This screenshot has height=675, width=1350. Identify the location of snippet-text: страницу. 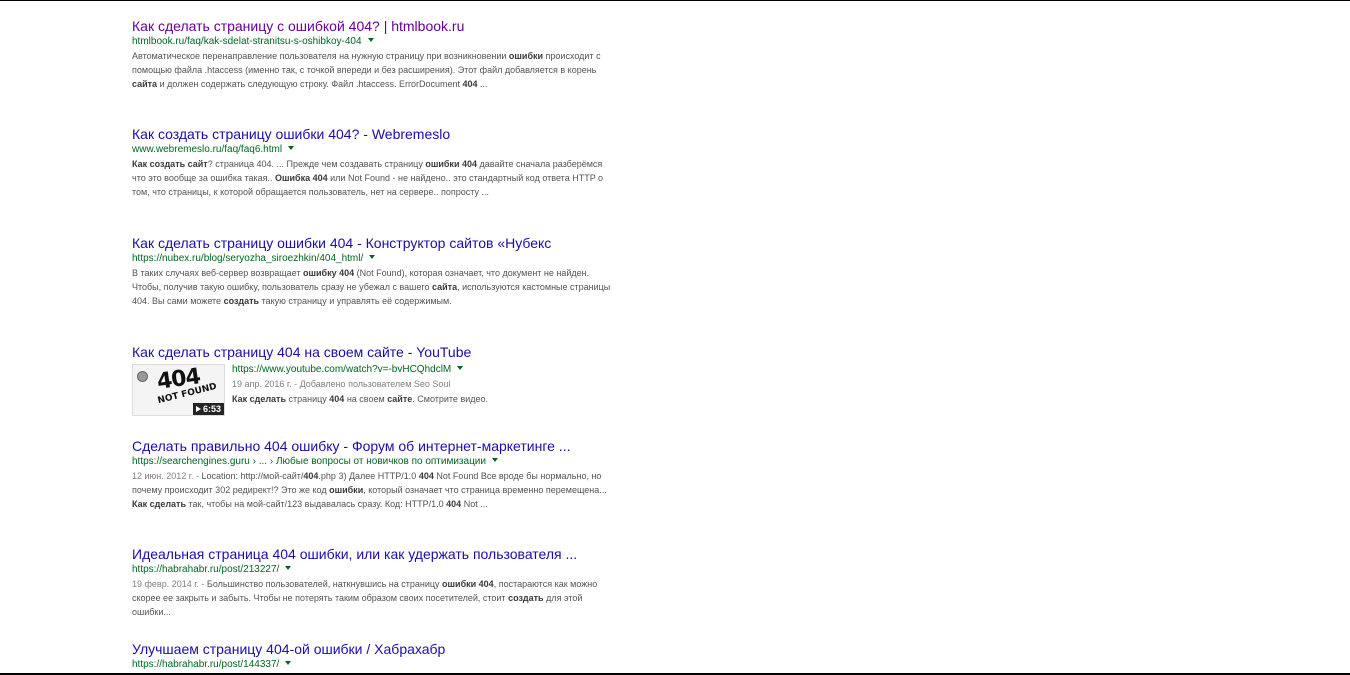
(308, 399).